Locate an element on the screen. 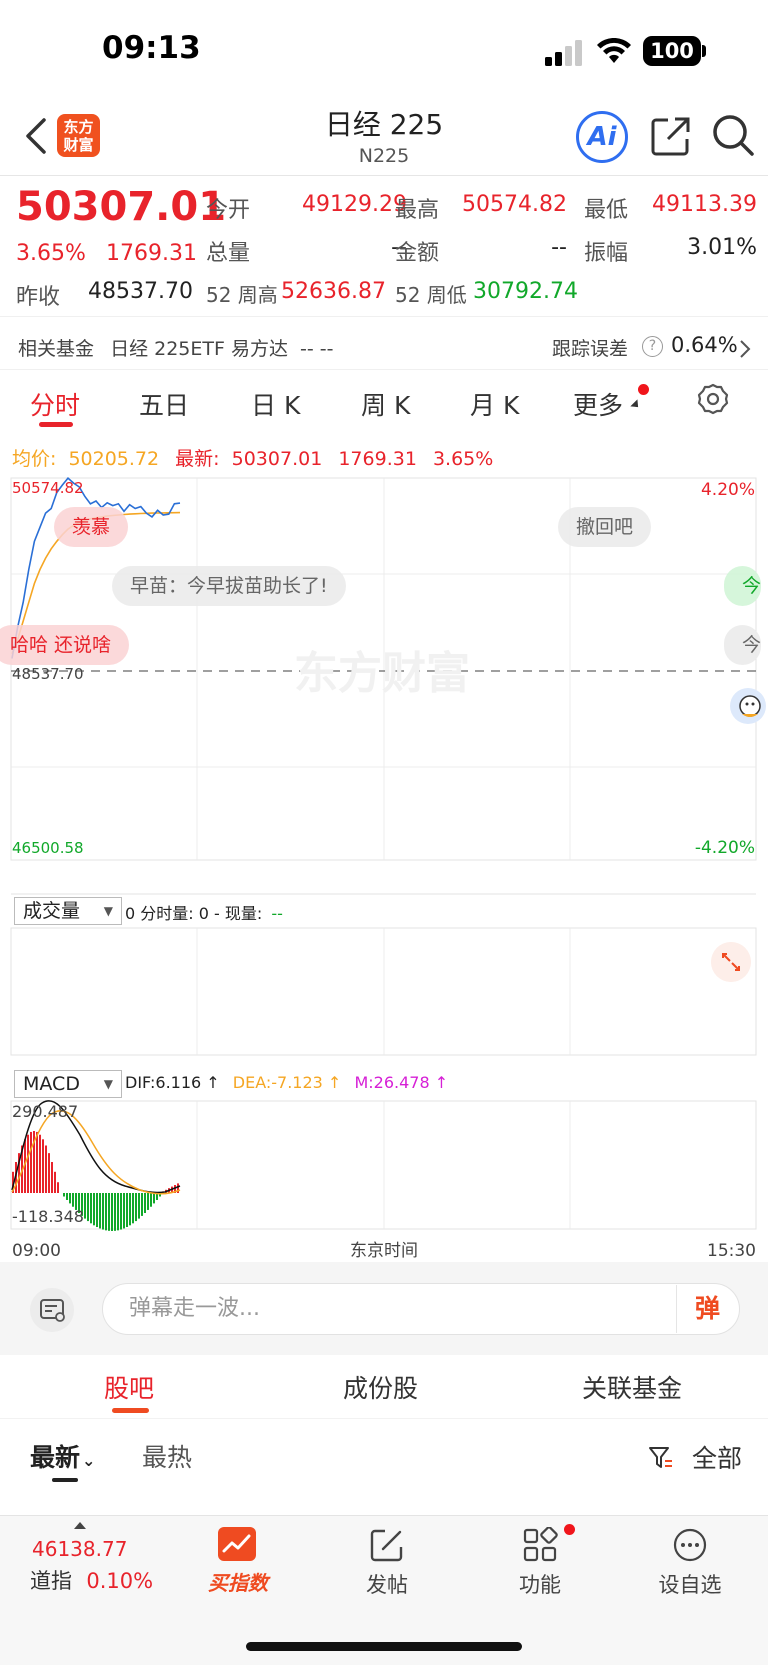 Image resolution: width=768 pixels, height=1665 pixels. ai-button: Ai is located at coordinates (602, 137).